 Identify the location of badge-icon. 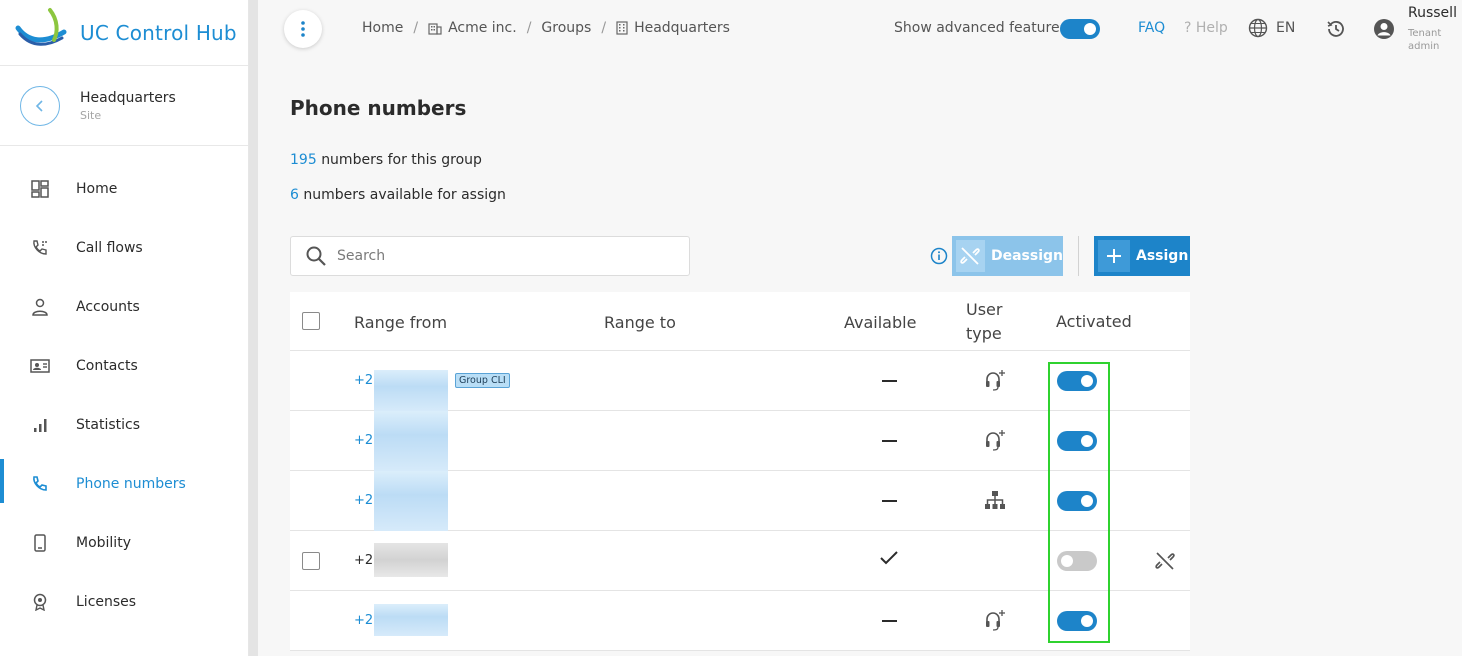
(40, 602).